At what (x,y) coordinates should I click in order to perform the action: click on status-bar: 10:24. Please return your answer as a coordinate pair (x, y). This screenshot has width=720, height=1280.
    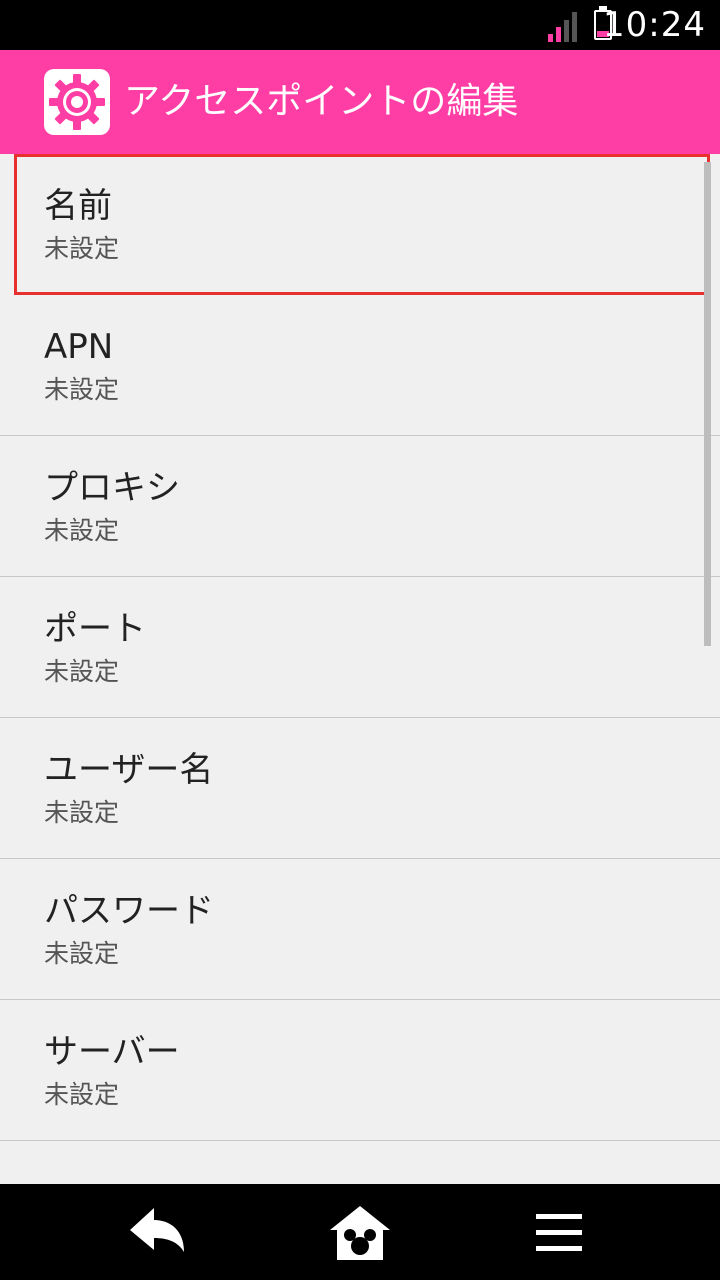
    Looking at the image, I should click on (360, 25).